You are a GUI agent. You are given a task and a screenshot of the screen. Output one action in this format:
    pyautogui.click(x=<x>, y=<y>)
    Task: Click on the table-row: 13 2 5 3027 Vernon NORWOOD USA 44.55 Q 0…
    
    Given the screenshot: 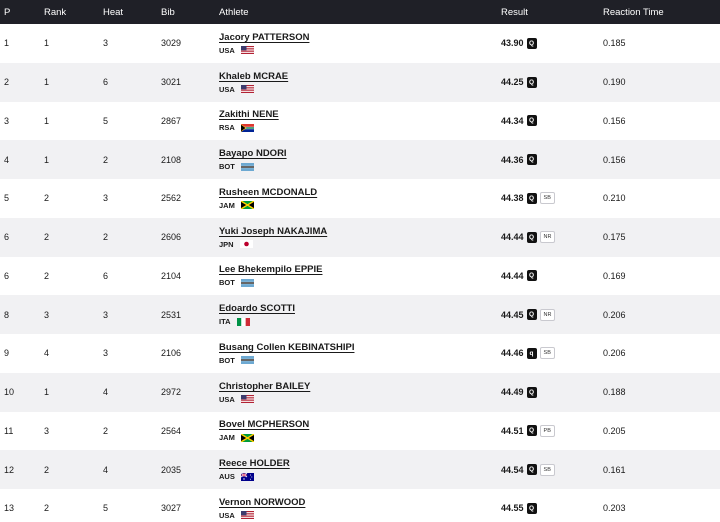 What is the action you would take?
    pyautogui.click(x=360, y=505)
    